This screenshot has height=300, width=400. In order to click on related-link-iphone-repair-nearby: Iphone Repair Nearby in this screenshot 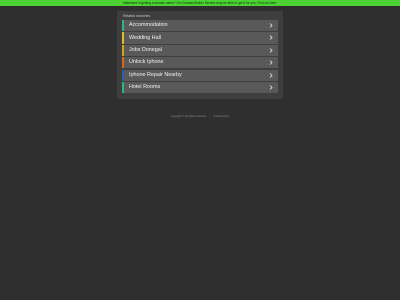, I will do `click(200, 75)`.